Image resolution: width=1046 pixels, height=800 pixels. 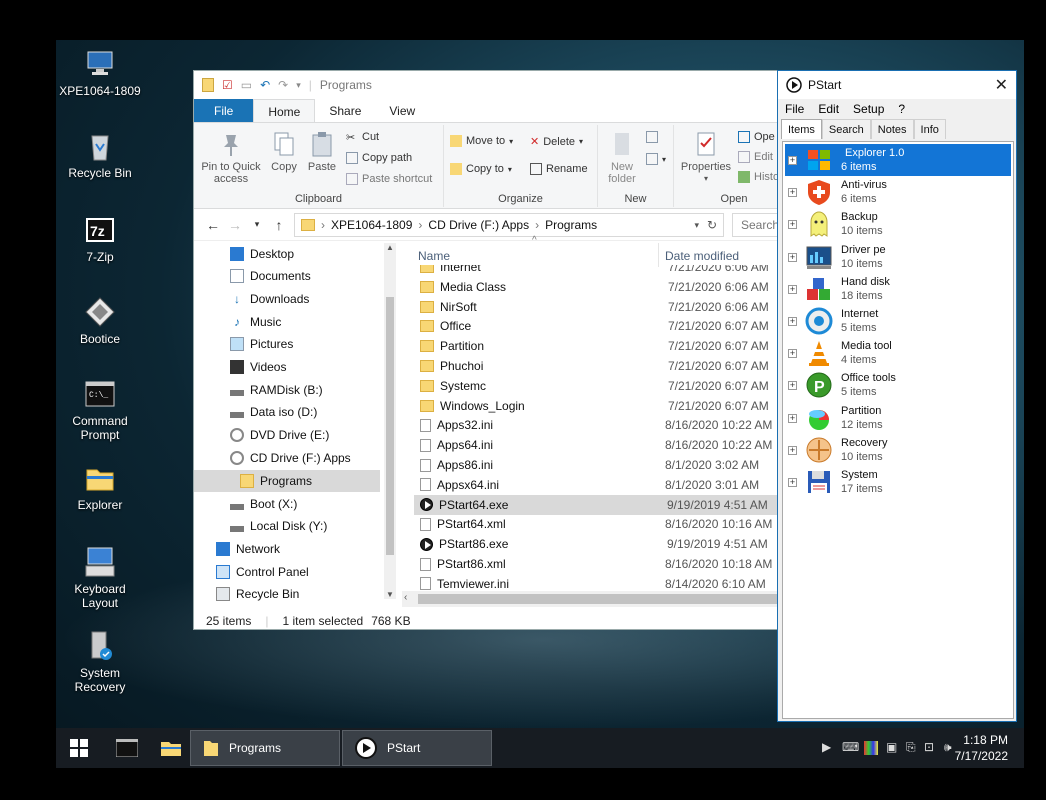 What do you see at coordinates (100, 155) in the screenshot?
I see `desktop-icon-recycle-bin: Recycle Bin` at bounding box center [100, 155].